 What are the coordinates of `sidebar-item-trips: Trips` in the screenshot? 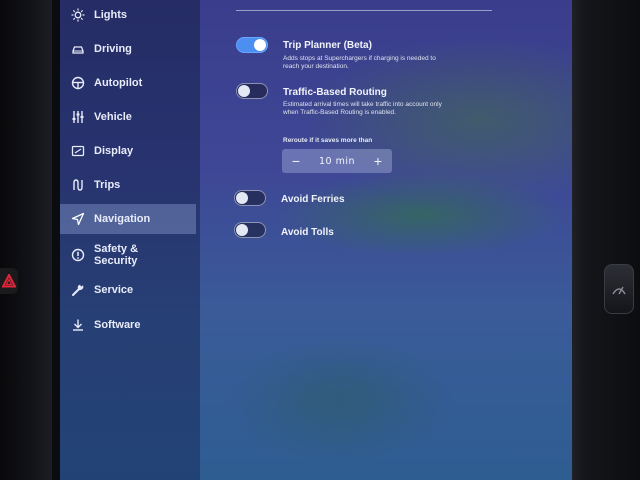 It's located at (134, 185).